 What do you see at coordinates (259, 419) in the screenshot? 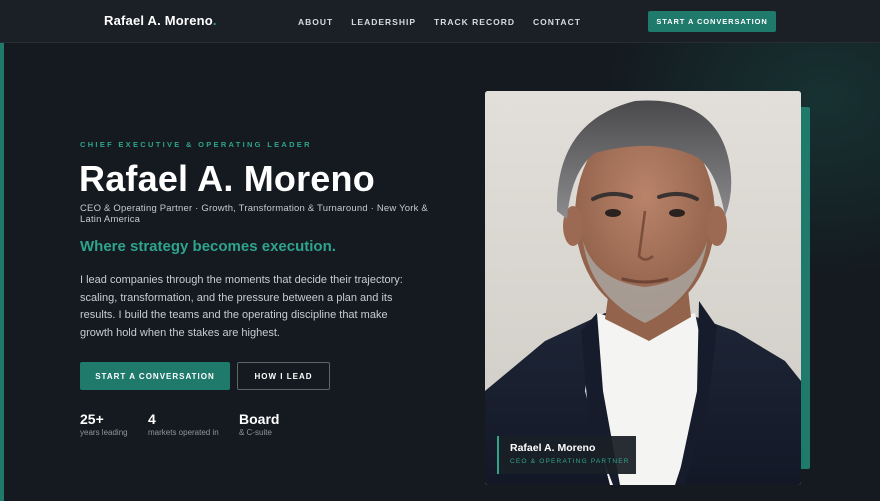
I see `stat-value: Board` at bounding box center [259, 419].